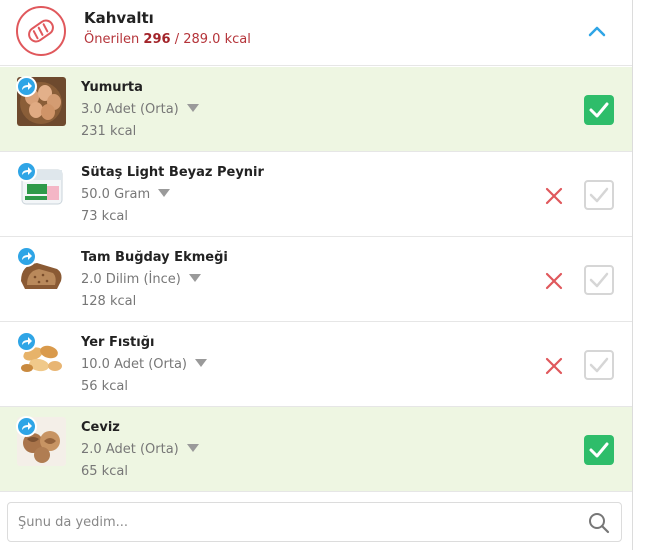 The width and height of the screenshot is (655, 550). What do you see at coordinates (172, 172) in the screenshot?
I see `food-name: Sütaş Light Beyaz Peynir` at bounding box center [172, 172].